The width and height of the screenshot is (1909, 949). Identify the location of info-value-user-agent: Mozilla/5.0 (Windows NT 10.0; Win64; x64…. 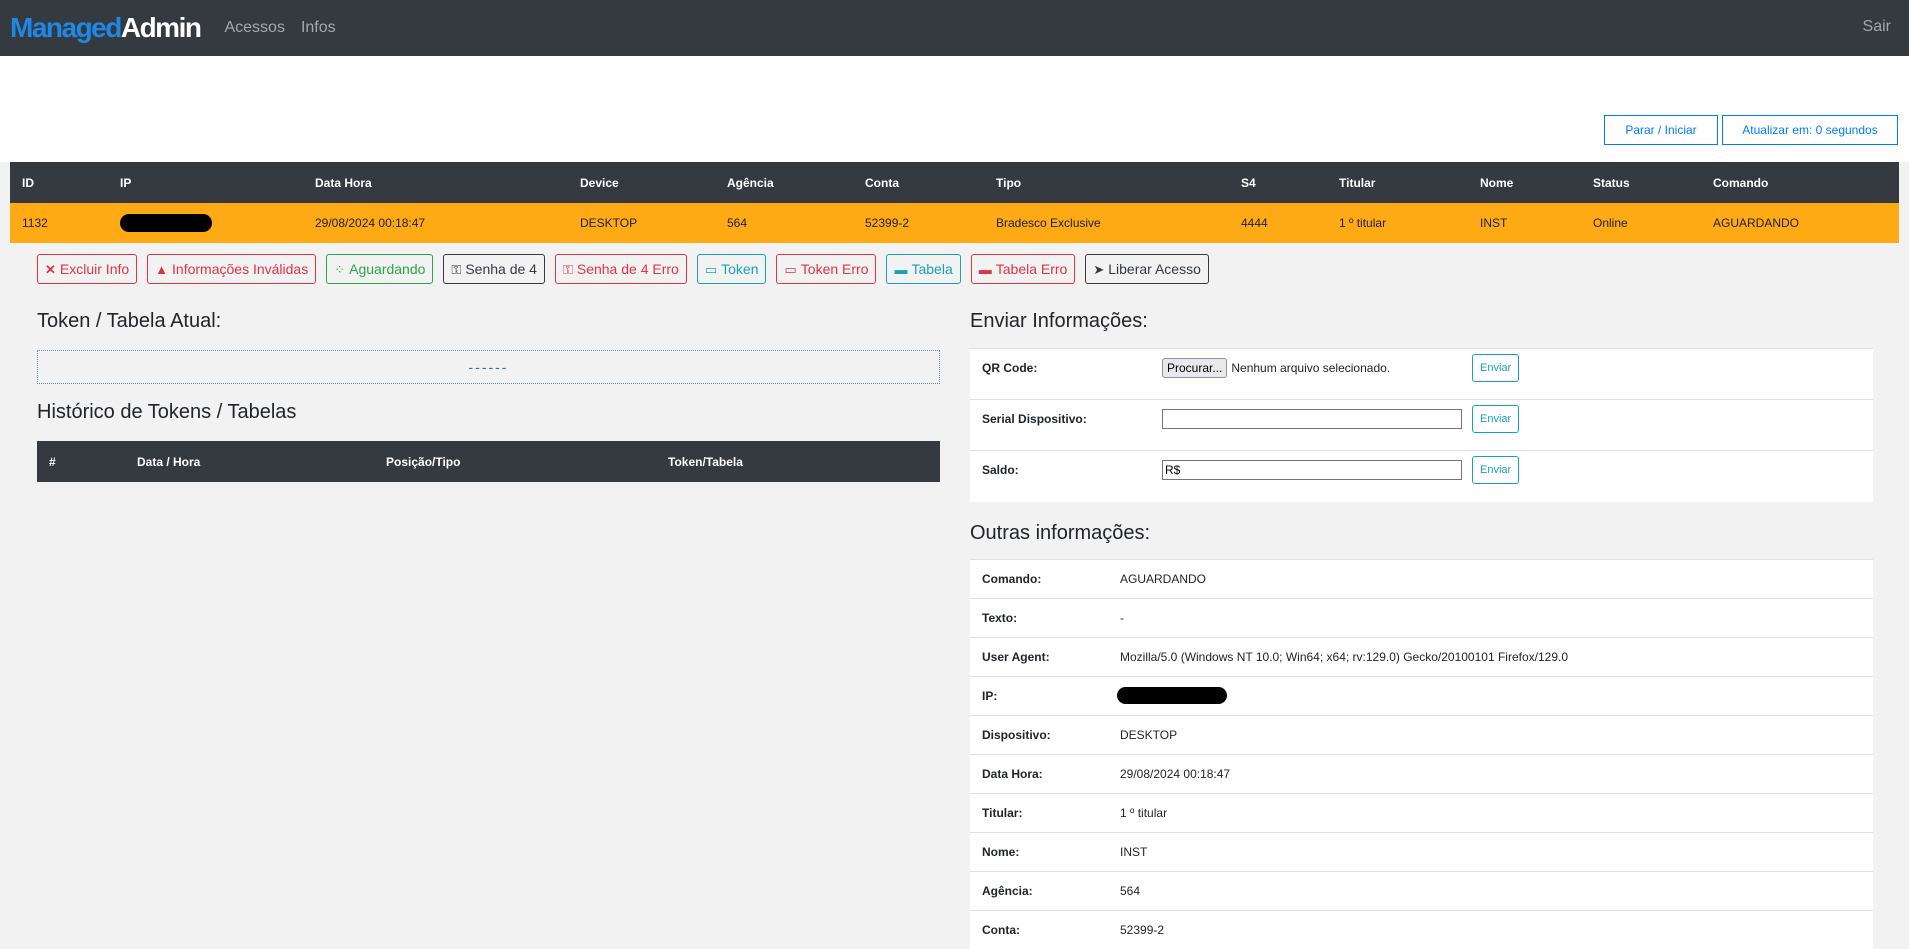
(1490, 656).